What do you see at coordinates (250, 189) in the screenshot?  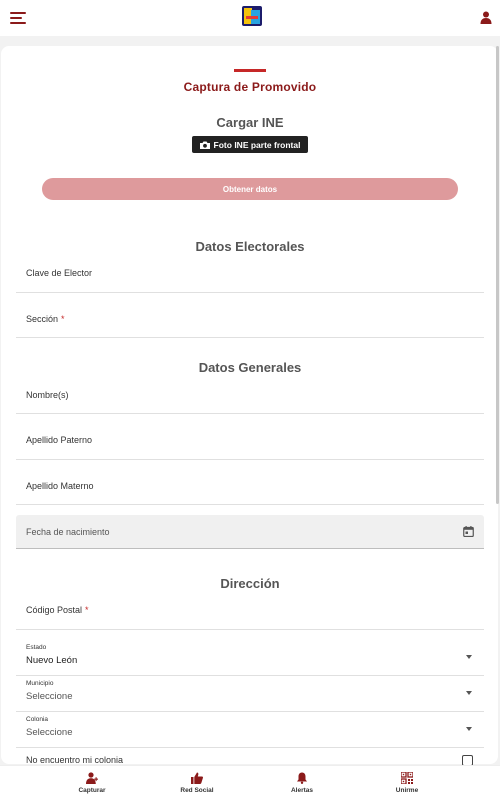 I see `obtain-data-button: Obtener datos` at bounding box center [250, 189].